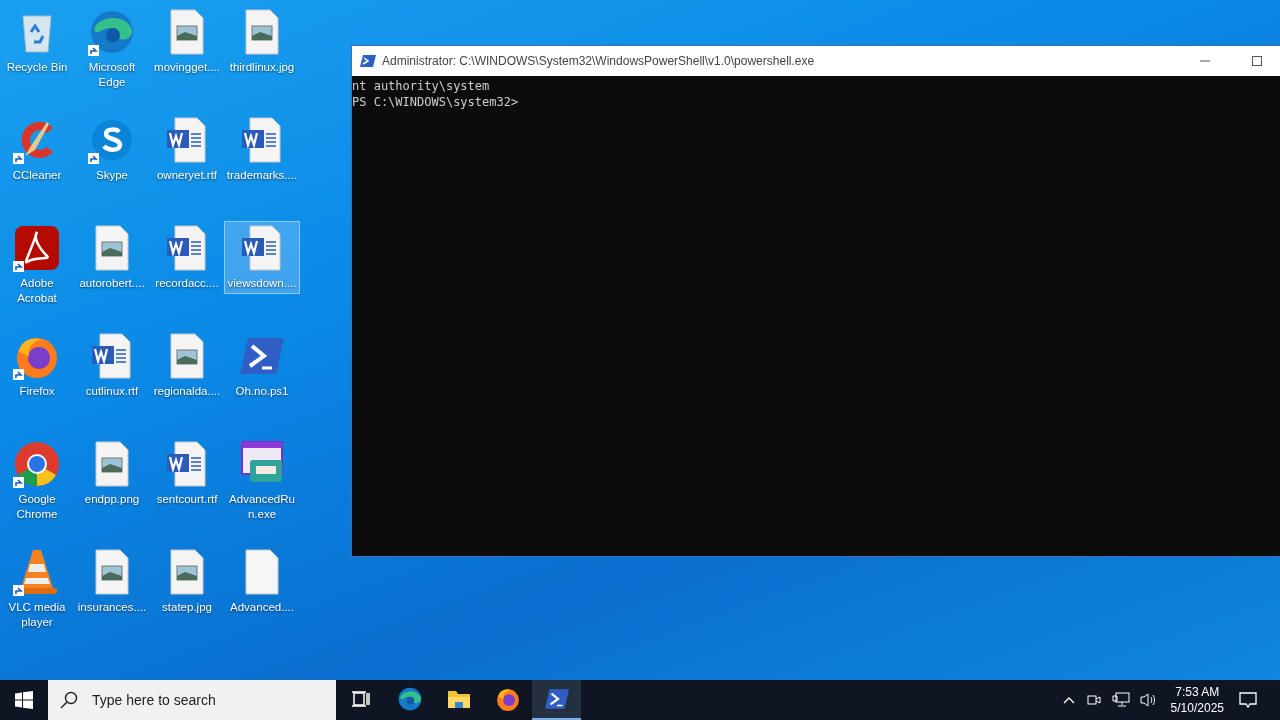 The width and height of the screenshot is (1280, 720). I want to click on search-icon, so click(69, 700).